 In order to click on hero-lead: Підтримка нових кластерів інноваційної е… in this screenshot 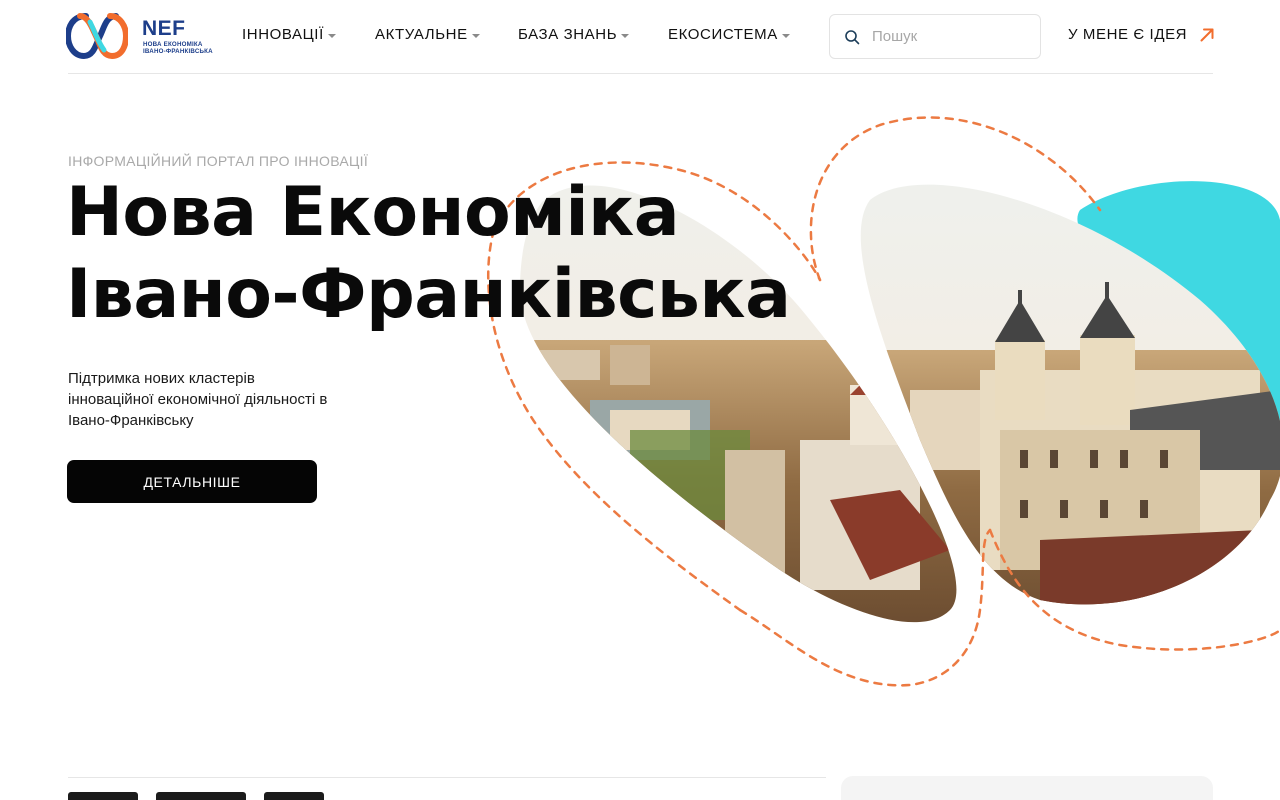, I will do `click(198, 399)`.